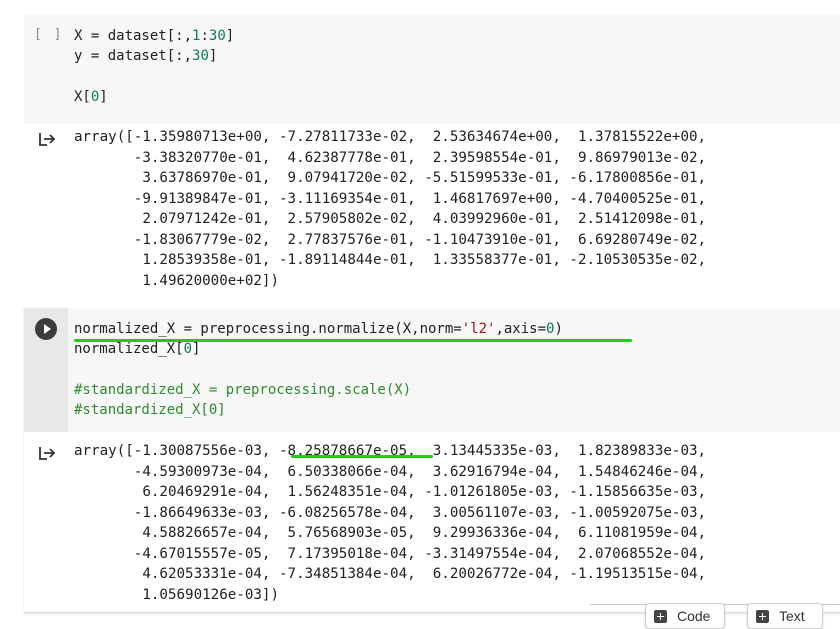 The width and height of the screenshot is (840, 629). I want to click on add-code-label: Code, so click(694, 616).